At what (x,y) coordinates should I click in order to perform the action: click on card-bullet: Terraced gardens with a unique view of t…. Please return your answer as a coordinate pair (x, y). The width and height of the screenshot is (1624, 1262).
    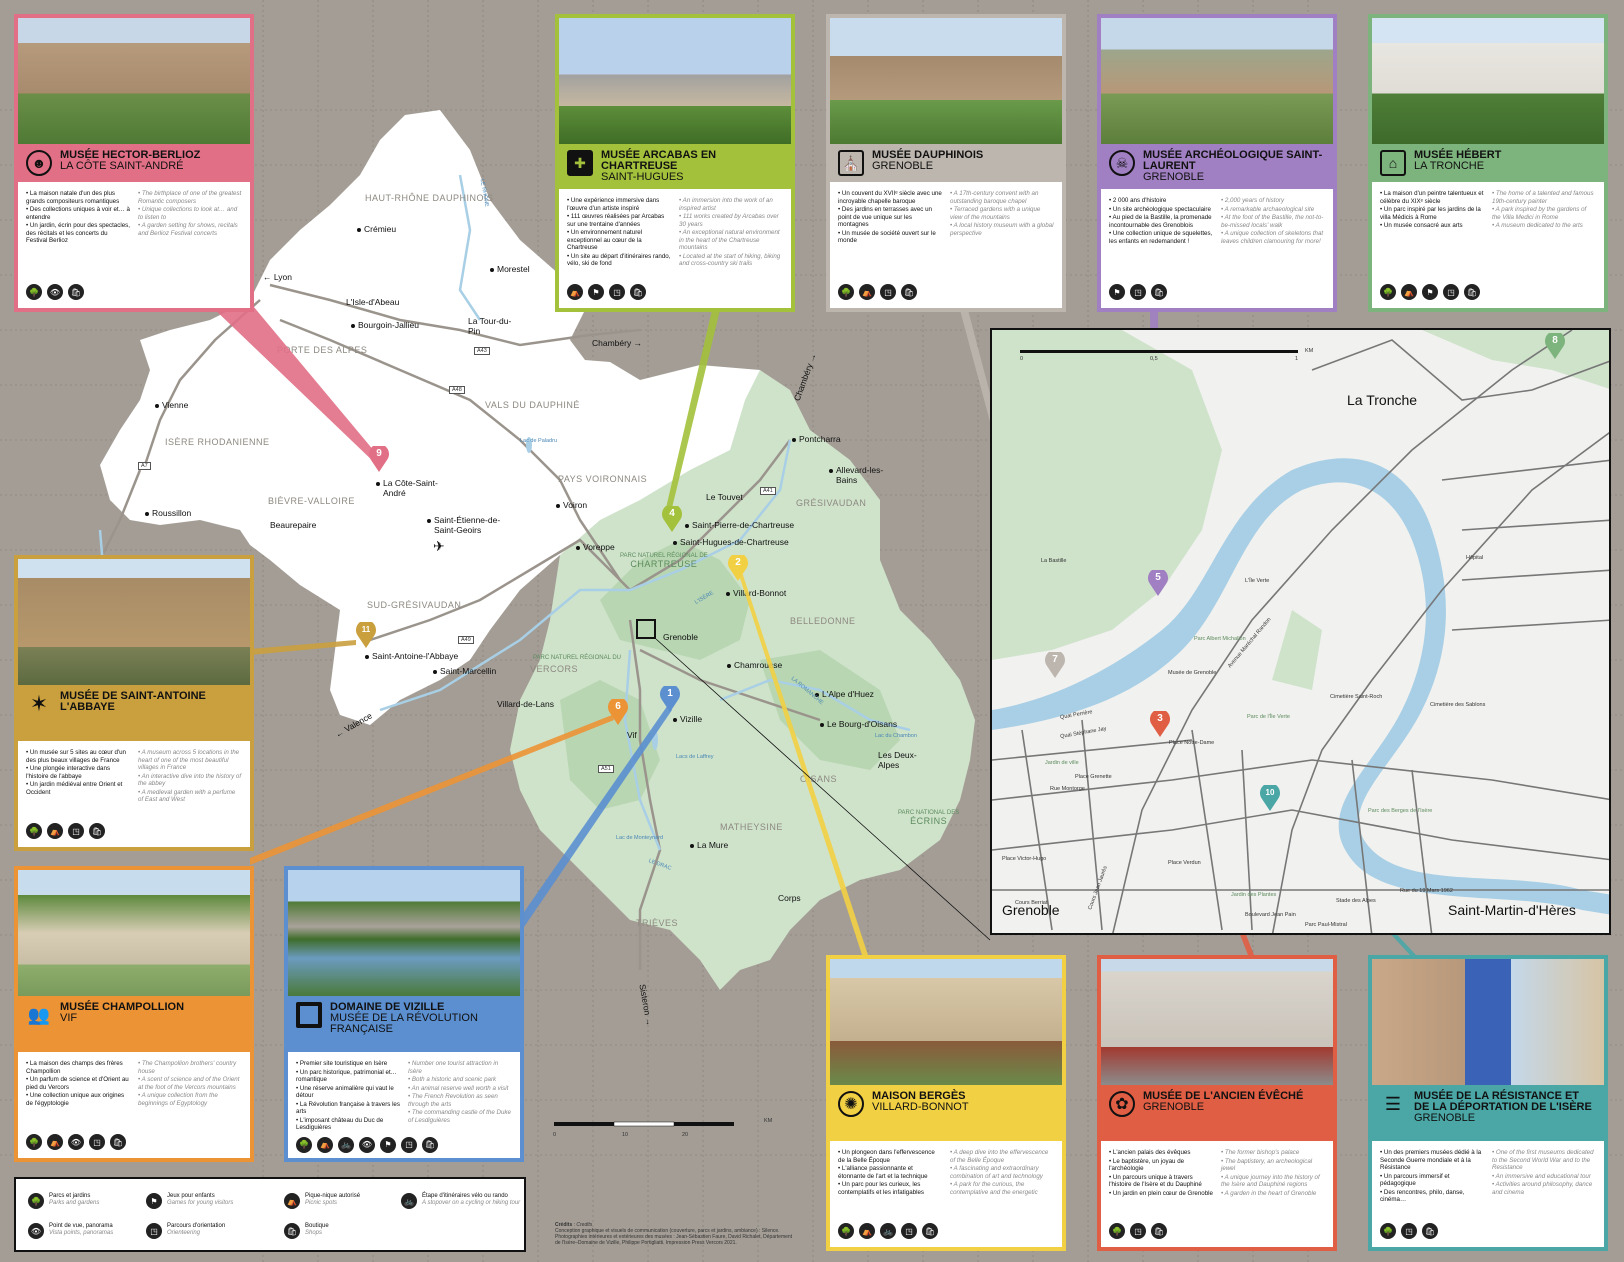
    Looking at the image, I should click on (1002, 213).